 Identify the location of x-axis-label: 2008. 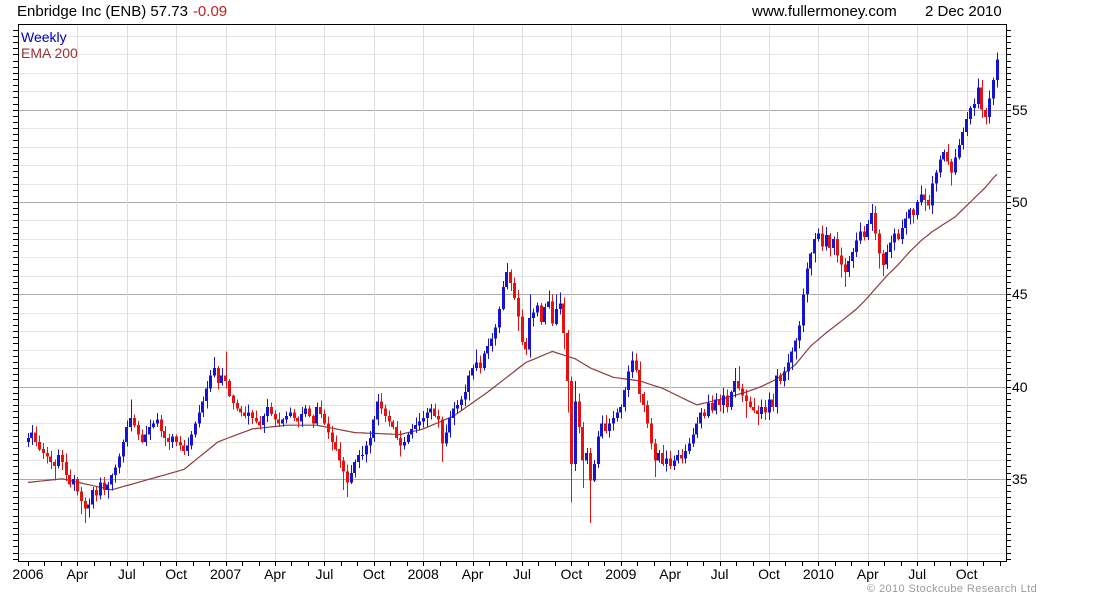
(423, 574).